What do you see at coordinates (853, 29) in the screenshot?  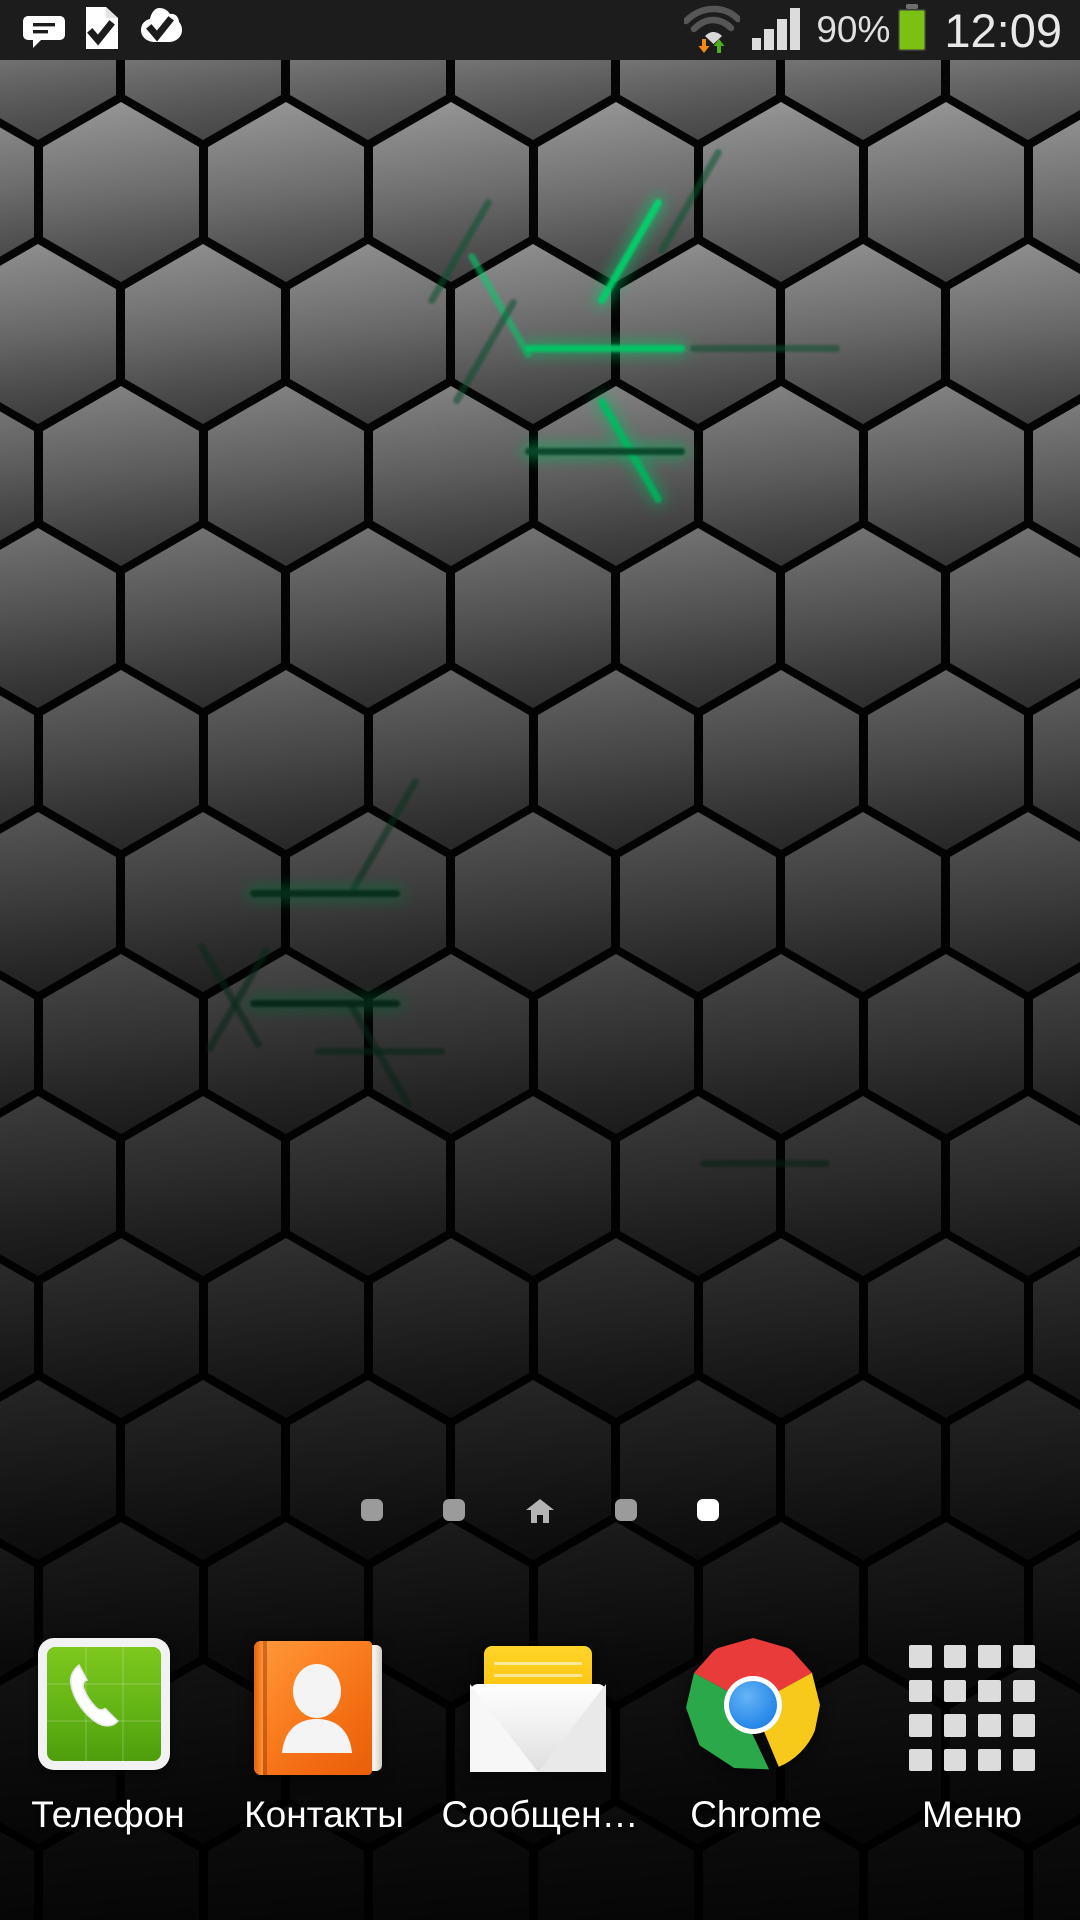 I see `battery-percent-label: 90%` at bounding box center [853, 29].